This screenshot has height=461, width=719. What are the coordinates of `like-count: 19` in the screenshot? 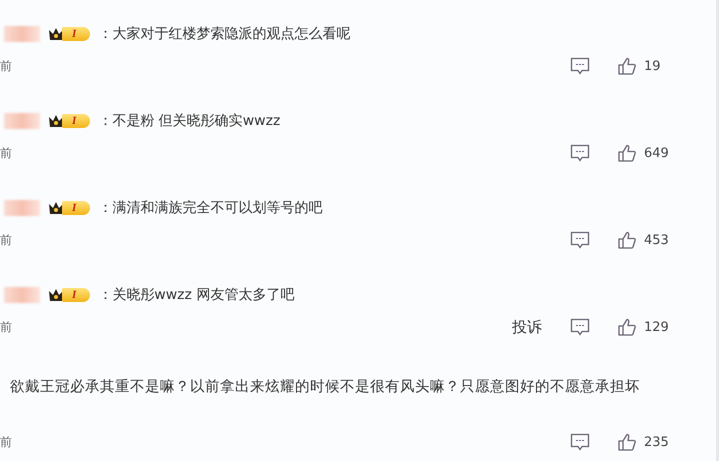 It's located at (652, 66).